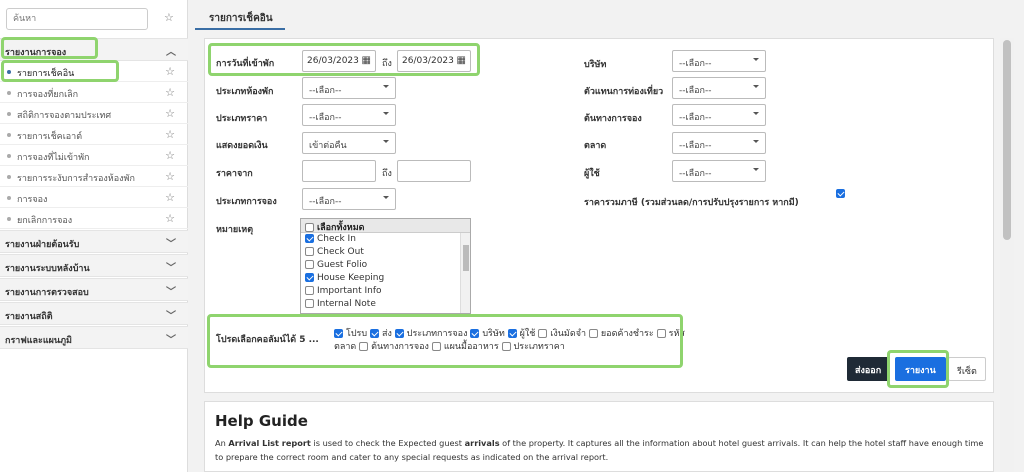 This screenshot has height=472, width=1024. I want to click on booking-type-select: --เลือก--, so click(349, 199).